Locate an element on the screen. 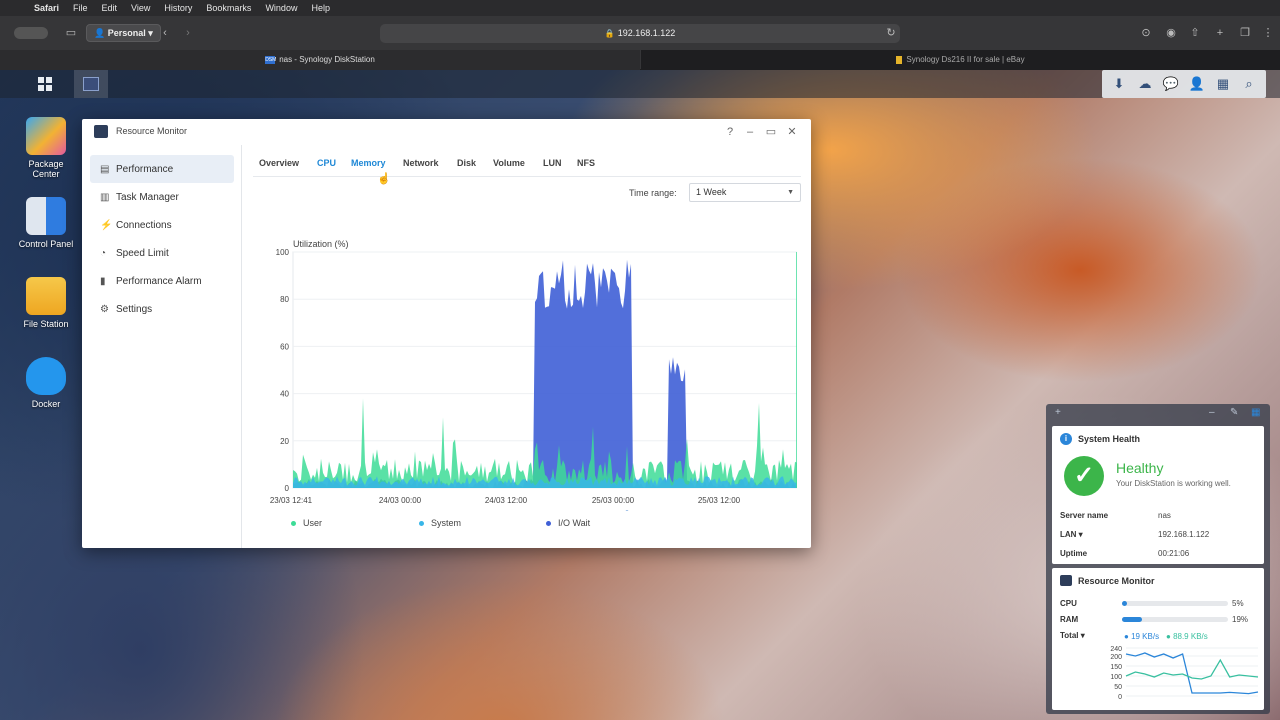 This screenshot has width=1280, height=720. desktop-icon-package-center: Package Center is located at coordinates (46, 148).